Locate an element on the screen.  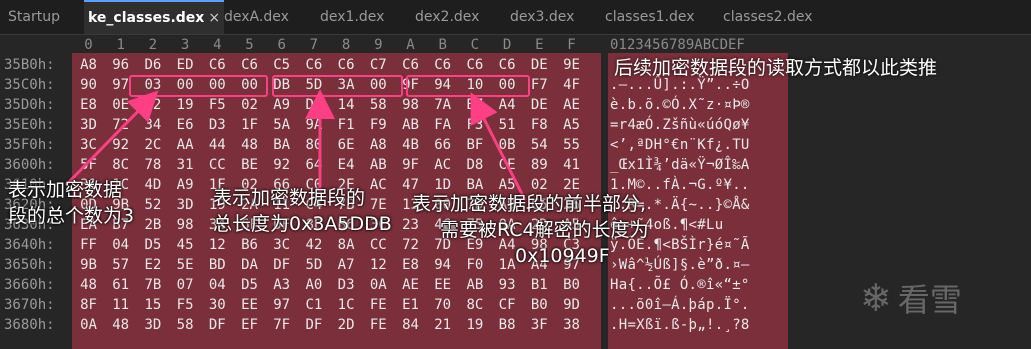
tab-dex3: dex3.dex is located at coordinates (542, 17).